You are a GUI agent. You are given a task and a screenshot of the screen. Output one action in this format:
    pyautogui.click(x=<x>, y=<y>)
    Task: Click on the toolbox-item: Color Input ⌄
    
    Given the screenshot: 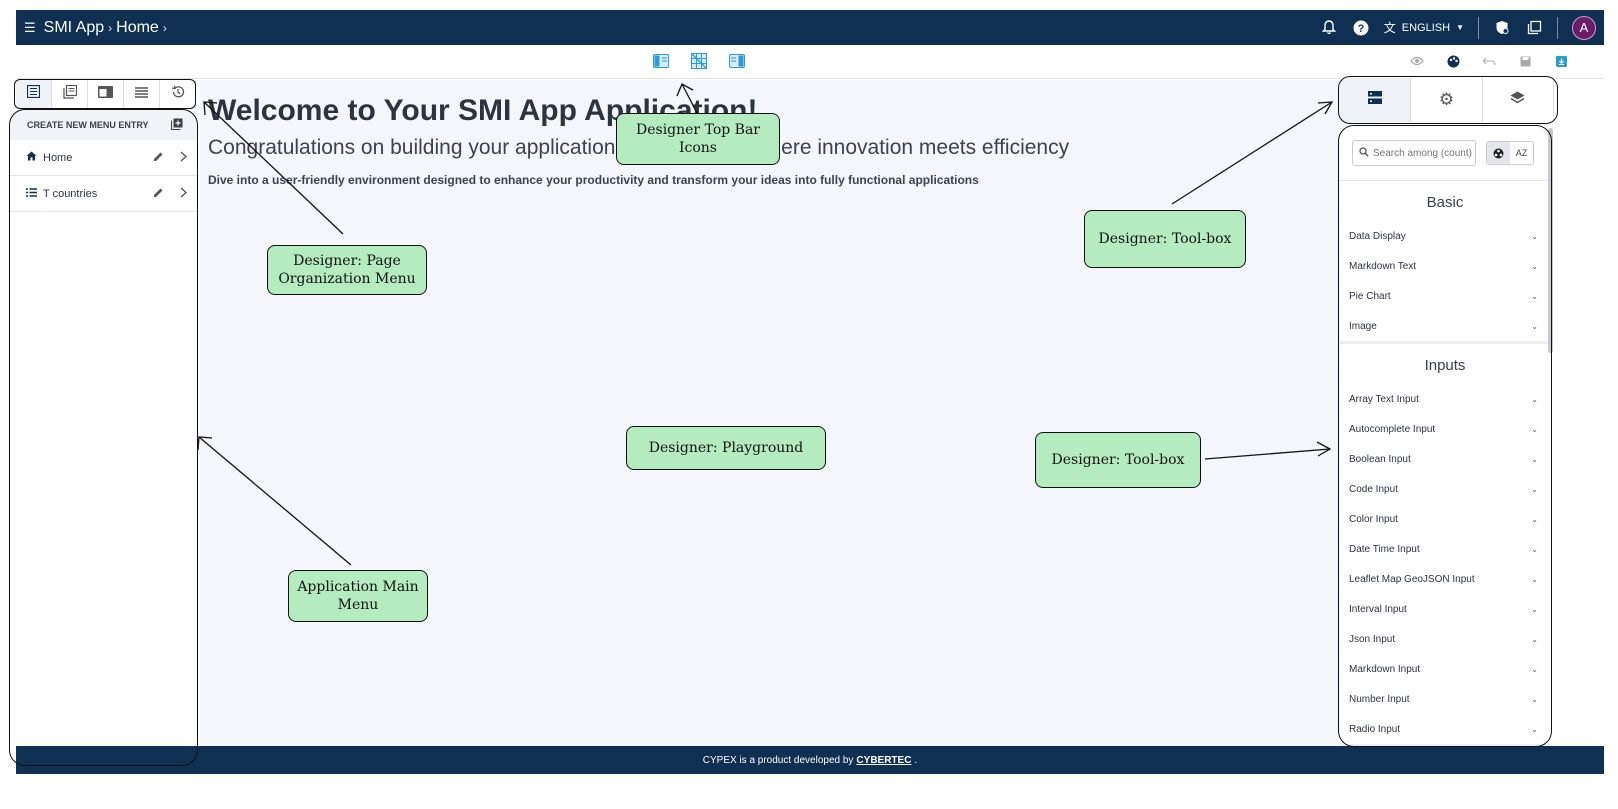 What is the action you would take?
    pyautogui.click(x=1445, y=519)
    